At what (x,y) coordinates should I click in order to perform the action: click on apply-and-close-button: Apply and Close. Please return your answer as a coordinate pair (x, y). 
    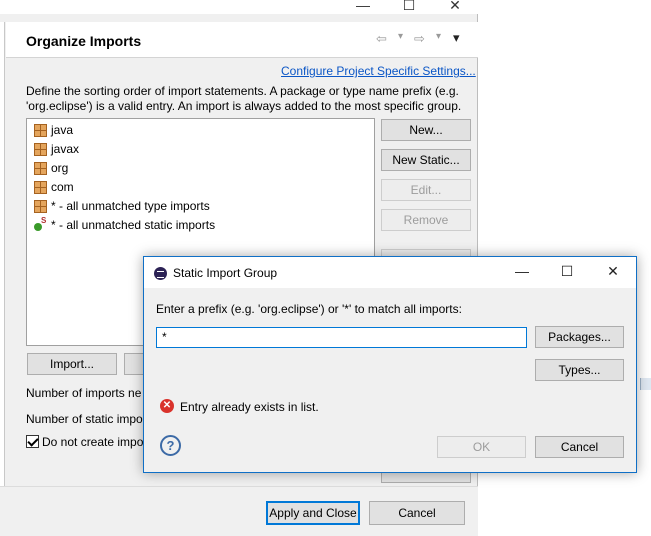
    Looking at the image, I should click on (313, 513).